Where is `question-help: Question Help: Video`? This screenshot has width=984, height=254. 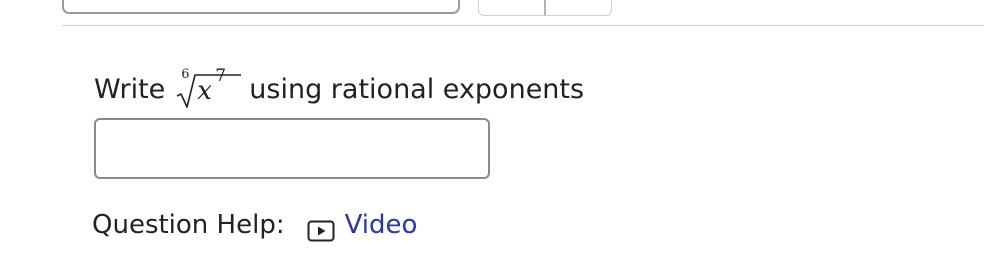
question-help: Question Help: Video is located at coordinates (254, 225).